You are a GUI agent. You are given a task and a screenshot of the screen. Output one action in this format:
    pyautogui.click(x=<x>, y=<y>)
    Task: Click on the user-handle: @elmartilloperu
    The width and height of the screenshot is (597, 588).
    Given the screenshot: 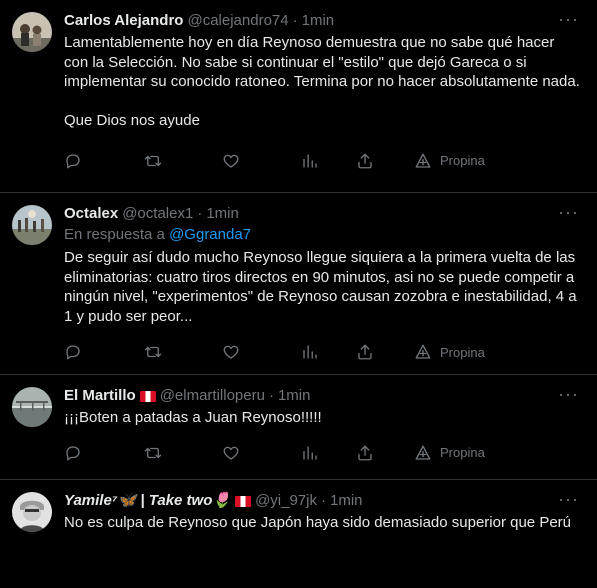 What is the action you would take?
    pyautogui.click(x=212, y=396)
    